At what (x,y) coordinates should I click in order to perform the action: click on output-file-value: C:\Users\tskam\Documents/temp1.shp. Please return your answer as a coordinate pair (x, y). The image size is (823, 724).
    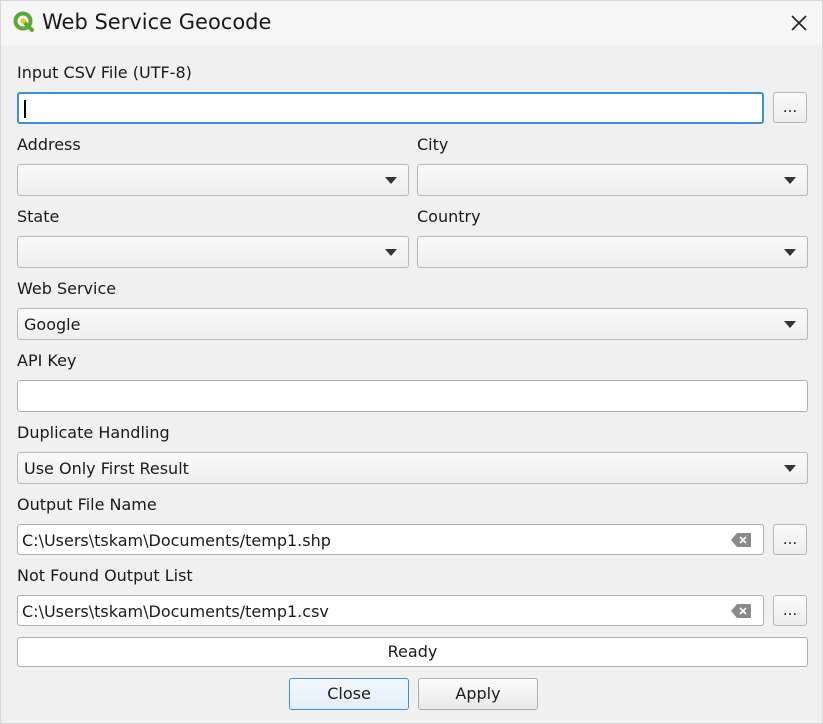
    Looking at the image, I should click on (176, 540).